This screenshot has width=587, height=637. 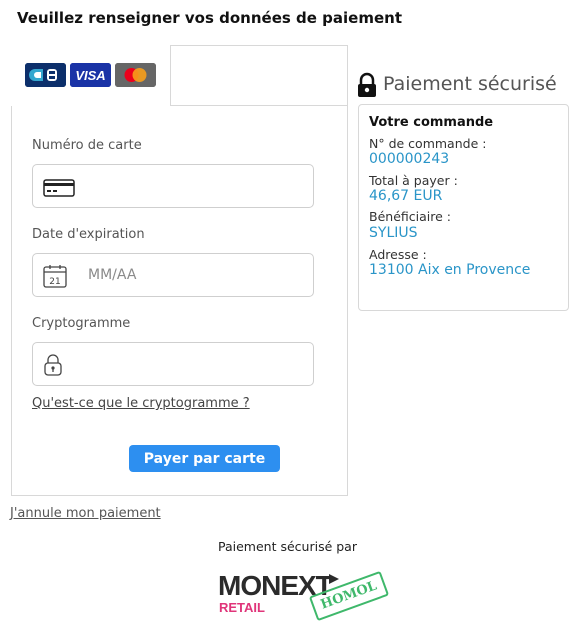 I want to click on lock-icon, so click(x=367, y=85).